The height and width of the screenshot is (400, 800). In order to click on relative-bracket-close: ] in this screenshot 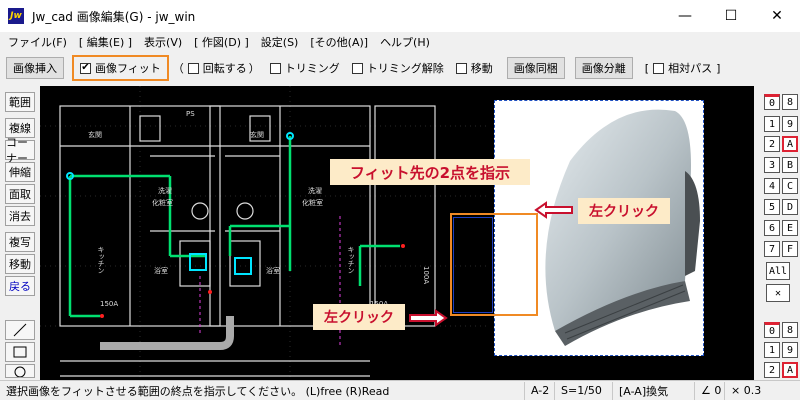, I will do `click(718, 68)`.